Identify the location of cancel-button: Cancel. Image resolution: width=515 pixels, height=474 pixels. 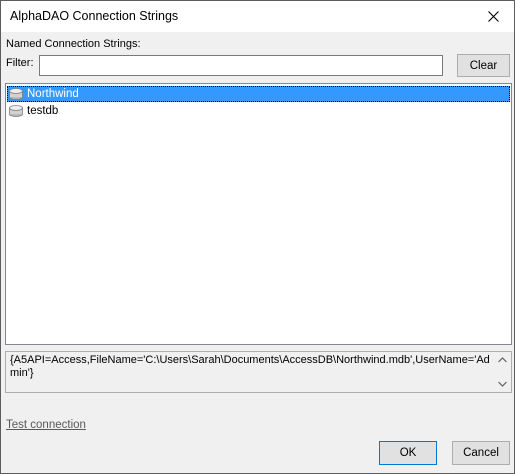
(481, 453).